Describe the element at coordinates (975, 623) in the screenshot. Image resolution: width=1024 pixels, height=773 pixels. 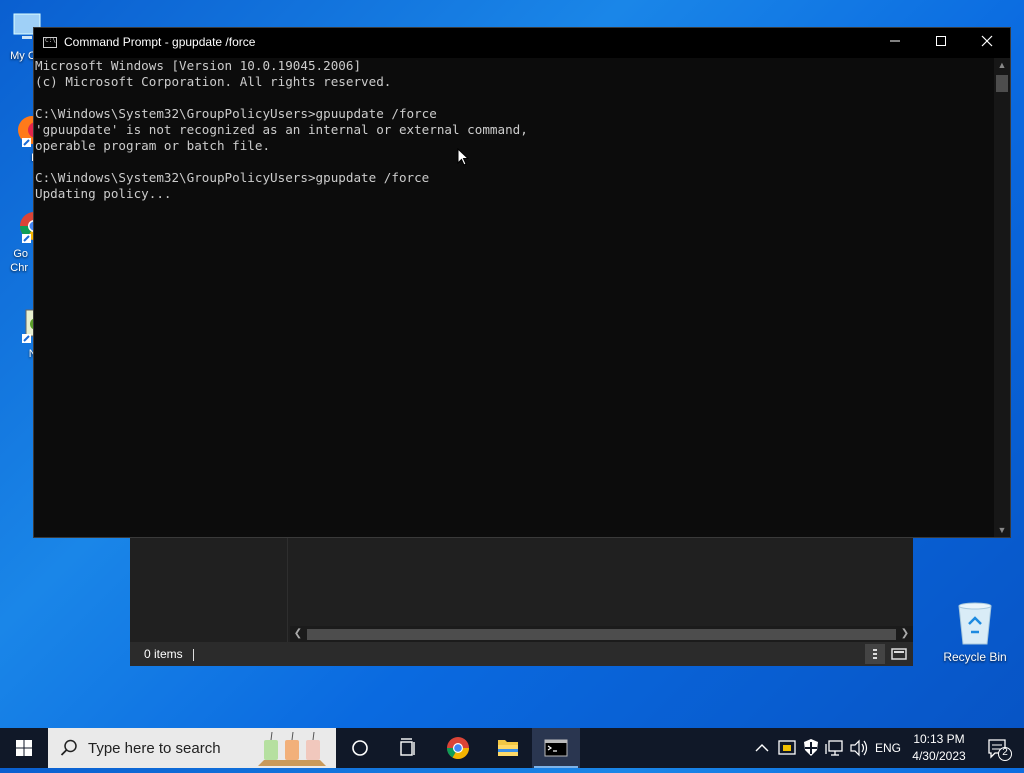
I see `recycle-bin-icon` at that location.